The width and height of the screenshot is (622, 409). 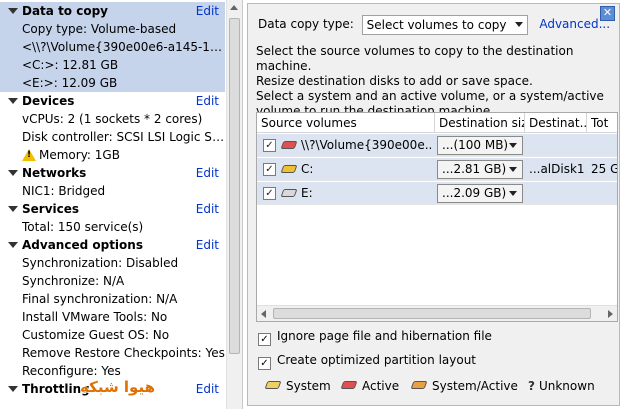 I want to click on destination-size-select: ...(100 MB), so click(x=480, y=145).